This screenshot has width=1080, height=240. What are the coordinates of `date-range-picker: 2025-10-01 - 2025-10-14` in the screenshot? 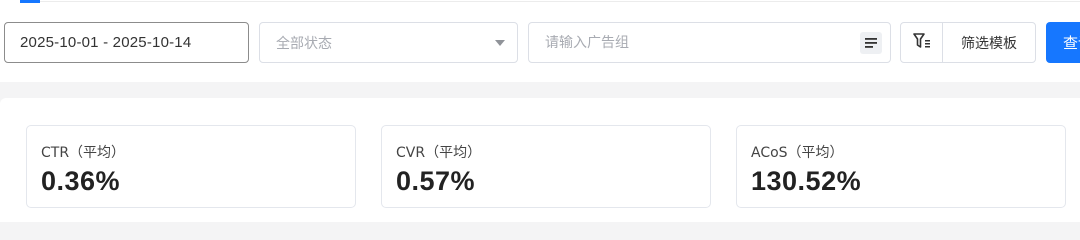 It's located at (126, 42).